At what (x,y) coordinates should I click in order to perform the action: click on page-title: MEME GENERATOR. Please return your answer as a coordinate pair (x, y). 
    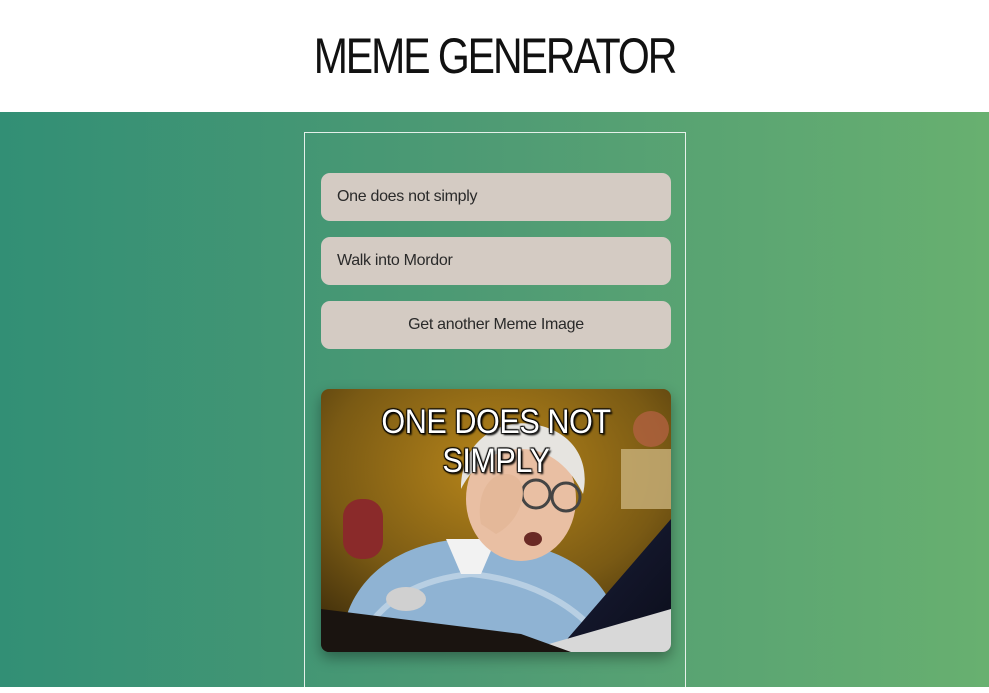
    Looking at the image, I should click on (495, 56).